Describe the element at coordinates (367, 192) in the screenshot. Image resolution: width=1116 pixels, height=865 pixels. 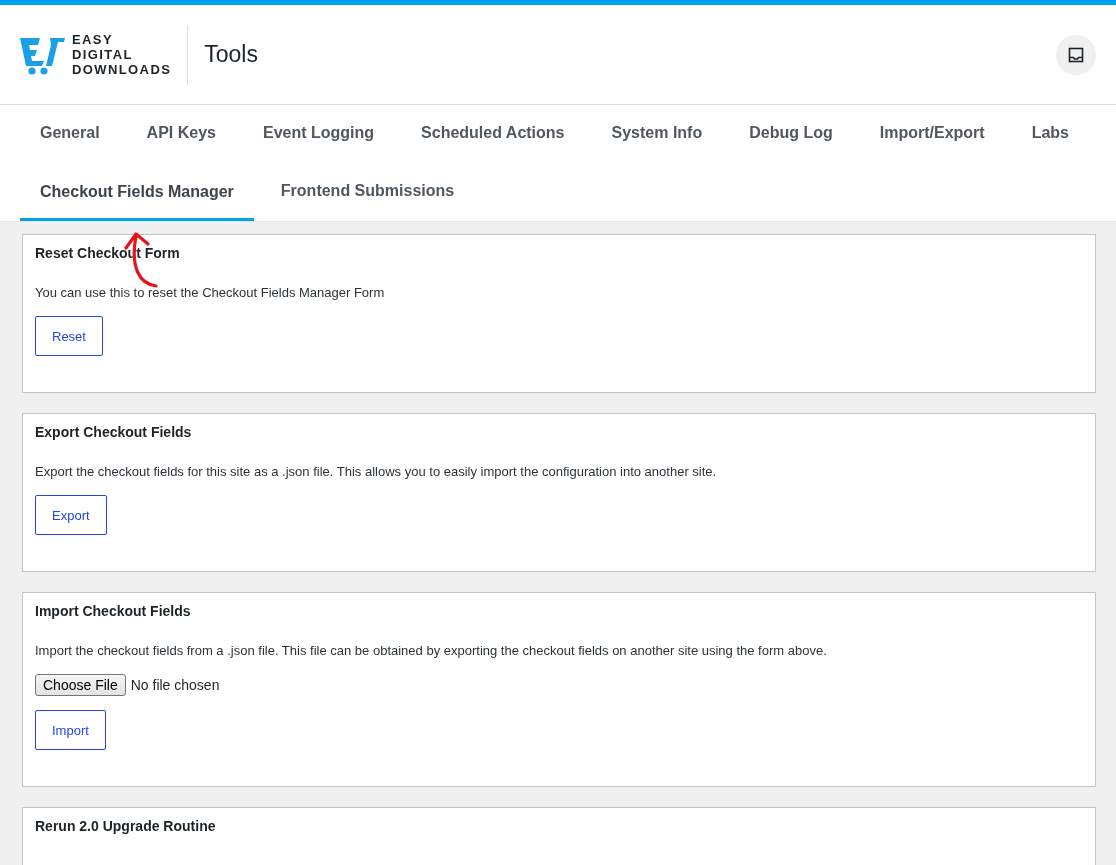
I see `nav-tab: Frontend Submissions` at that location.